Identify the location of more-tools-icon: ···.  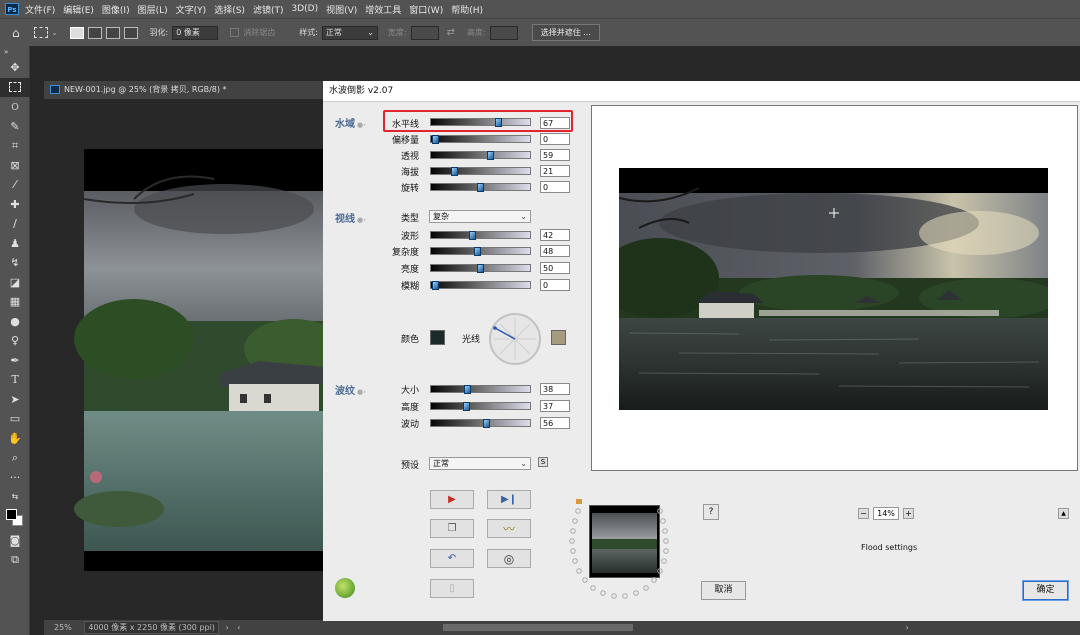
(15, 478).